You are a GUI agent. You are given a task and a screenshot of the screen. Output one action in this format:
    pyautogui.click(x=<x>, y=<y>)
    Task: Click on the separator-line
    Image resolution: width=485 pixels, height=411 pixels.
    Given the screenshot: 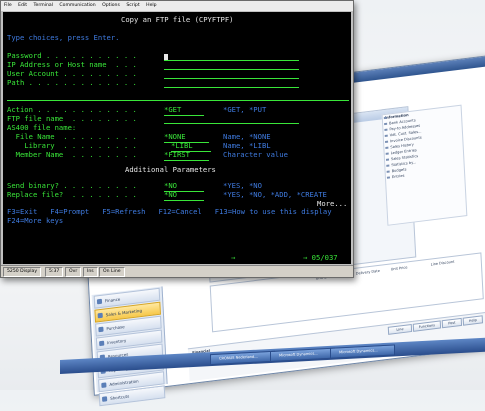 What is the action you would take?
    pyautogui.click(x=178, y=100)
    